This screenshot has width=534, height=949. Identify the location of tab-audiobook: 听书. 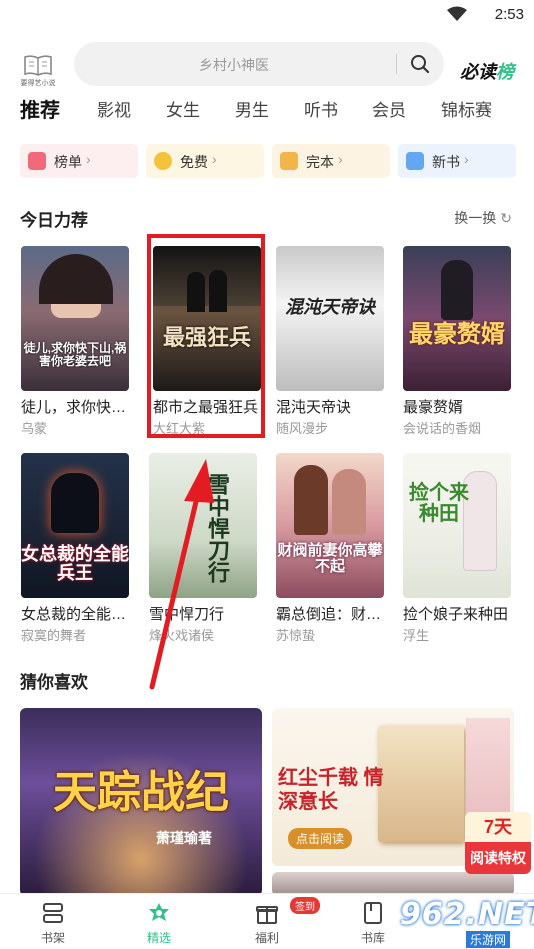
(321, 108).